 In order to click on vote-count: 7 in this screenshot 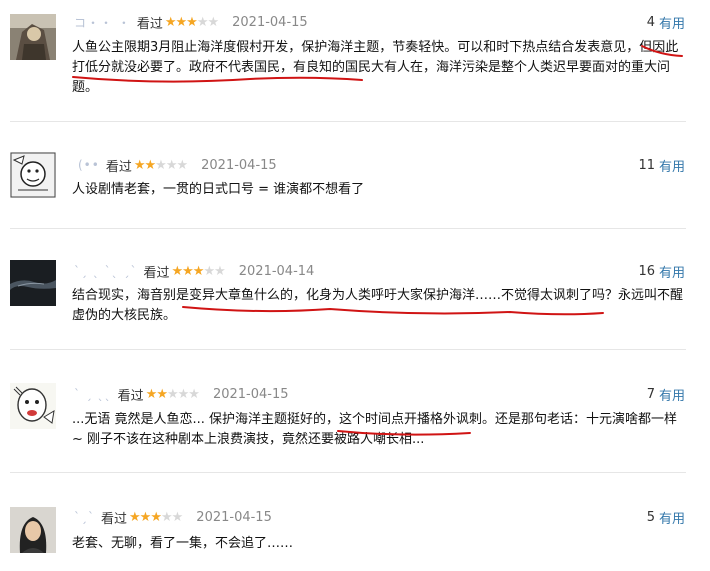, I will do `click(650, 394)`.